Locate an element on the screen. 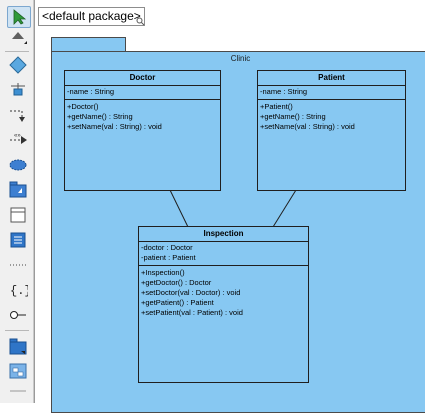 This screenshot has width=425, height=413. operation: +setDoctor(val : Doctor) : void is located at coordinates (223, 293).